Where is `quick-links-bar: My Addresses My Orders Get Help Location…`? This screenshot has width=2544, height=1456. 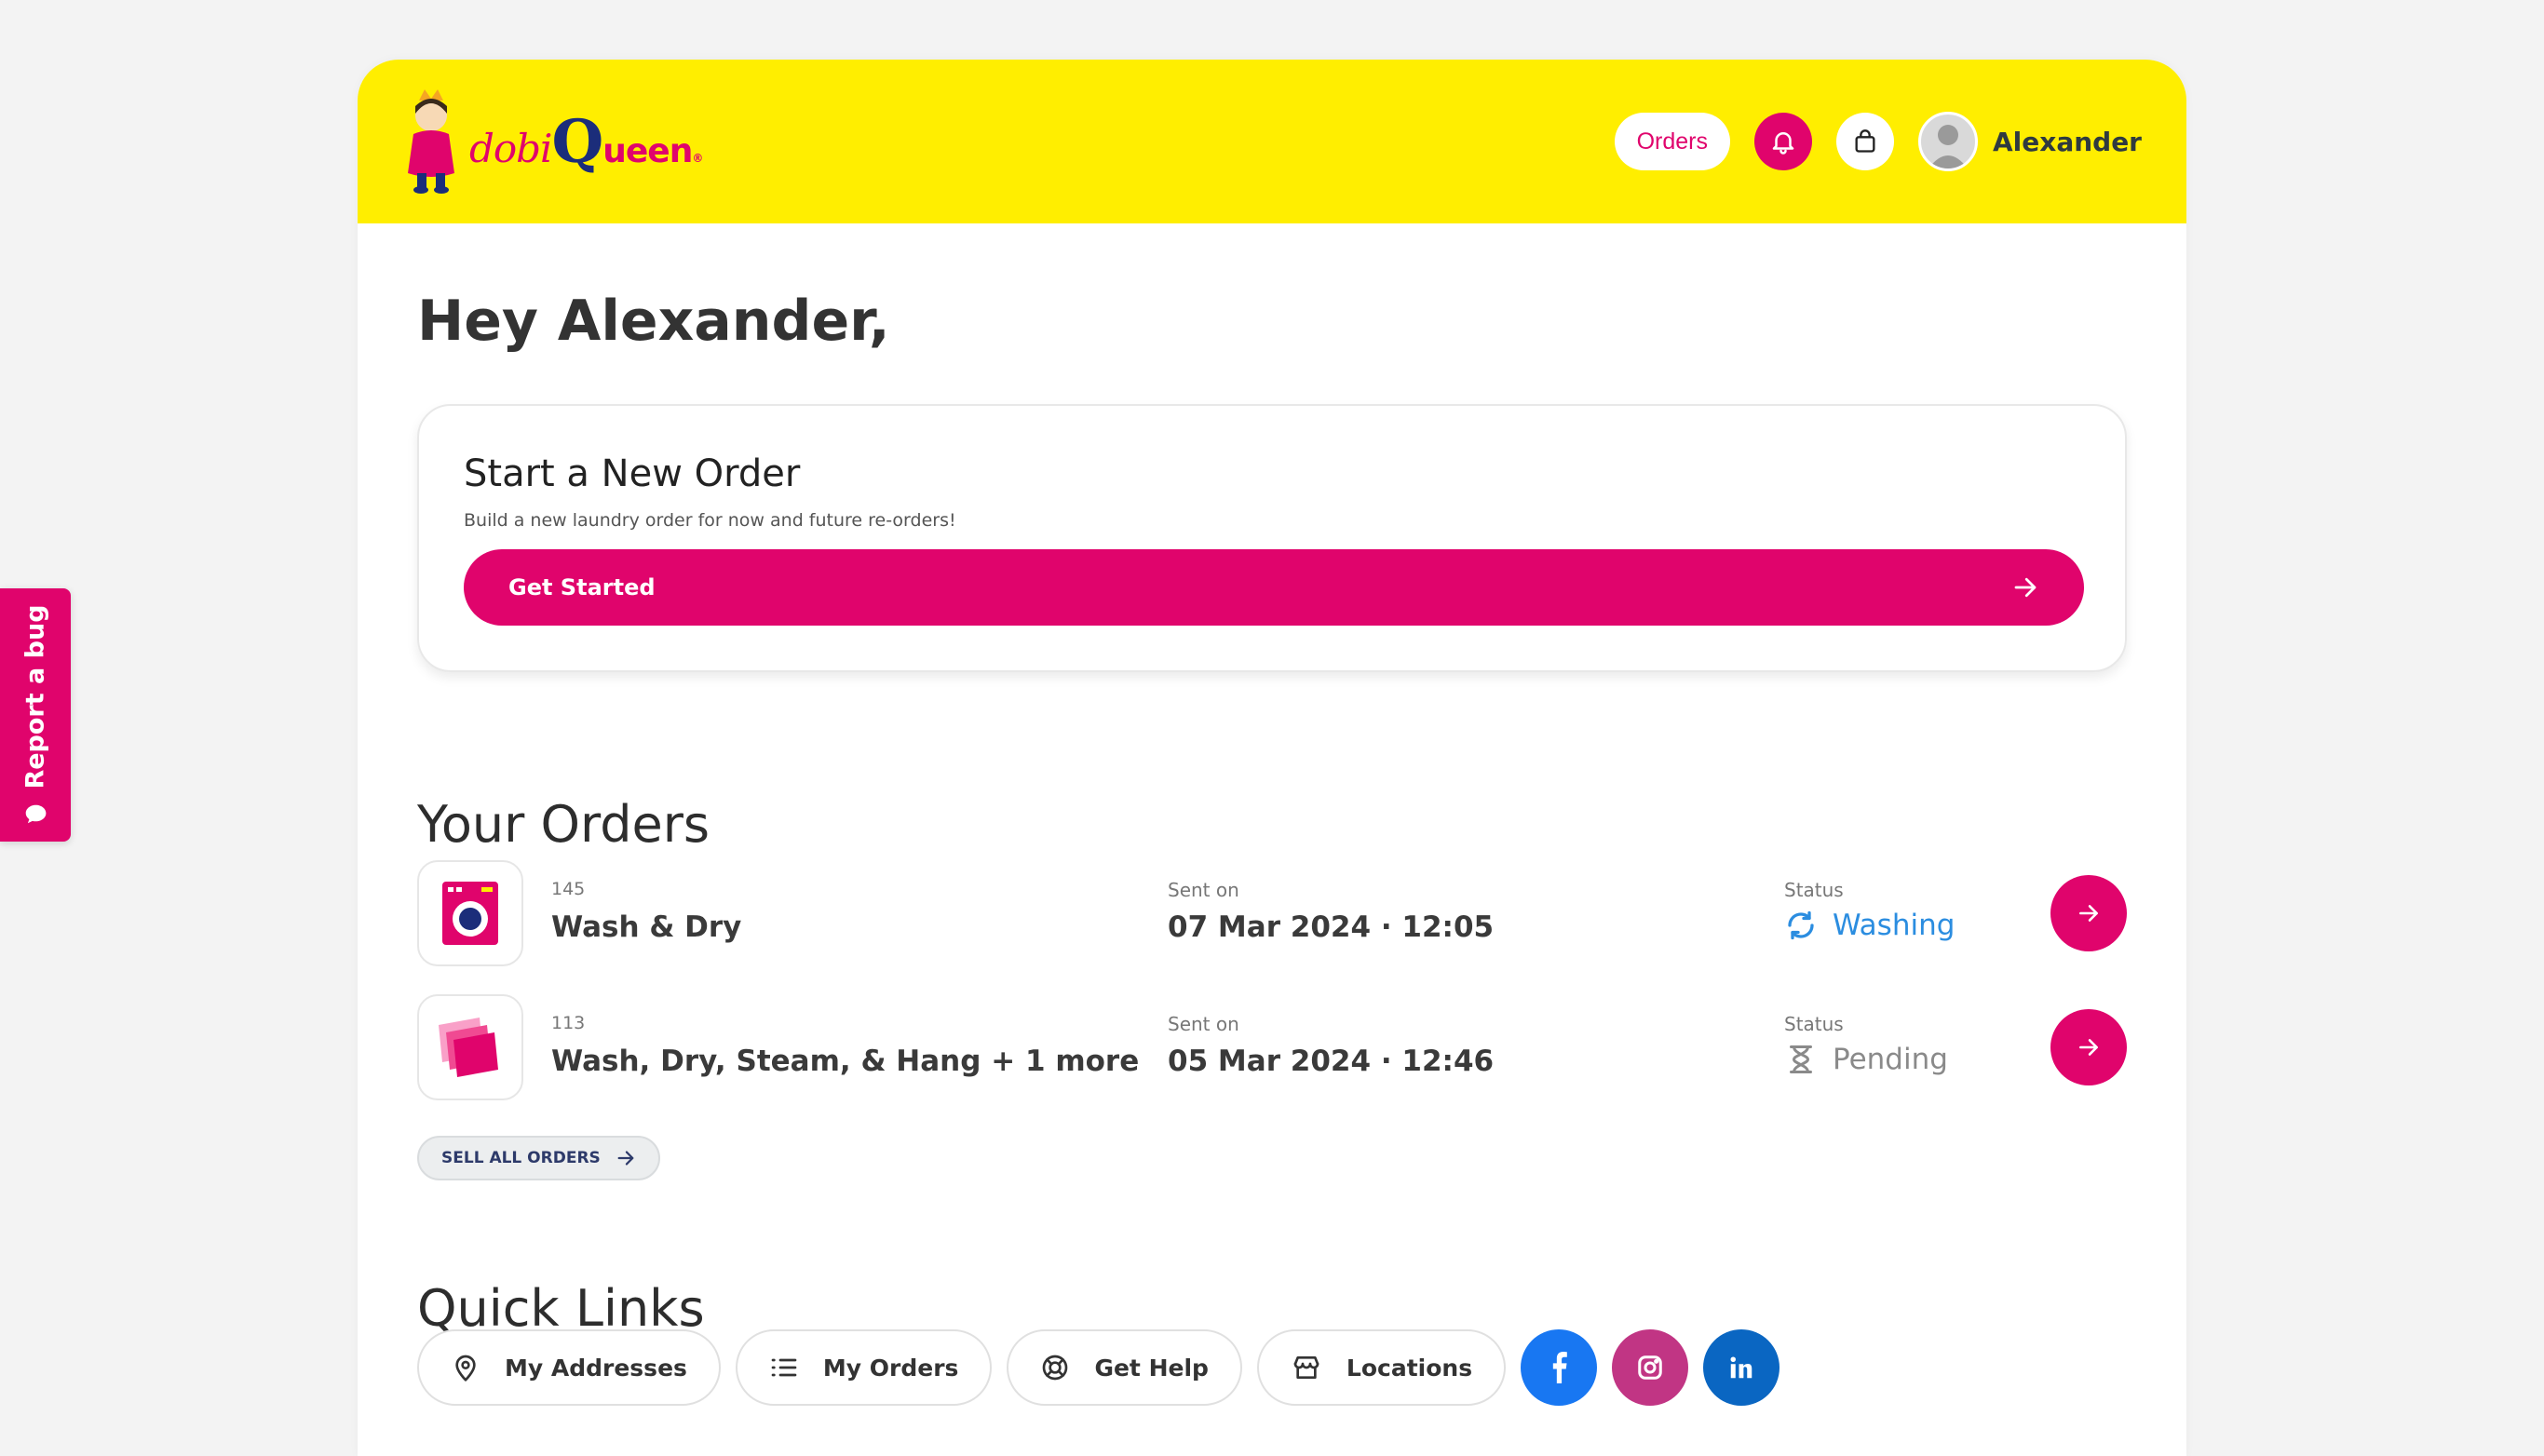
quick-links-bar: My Addresses My Orders Get Help Location… is located at coordinates (1098, 1367).